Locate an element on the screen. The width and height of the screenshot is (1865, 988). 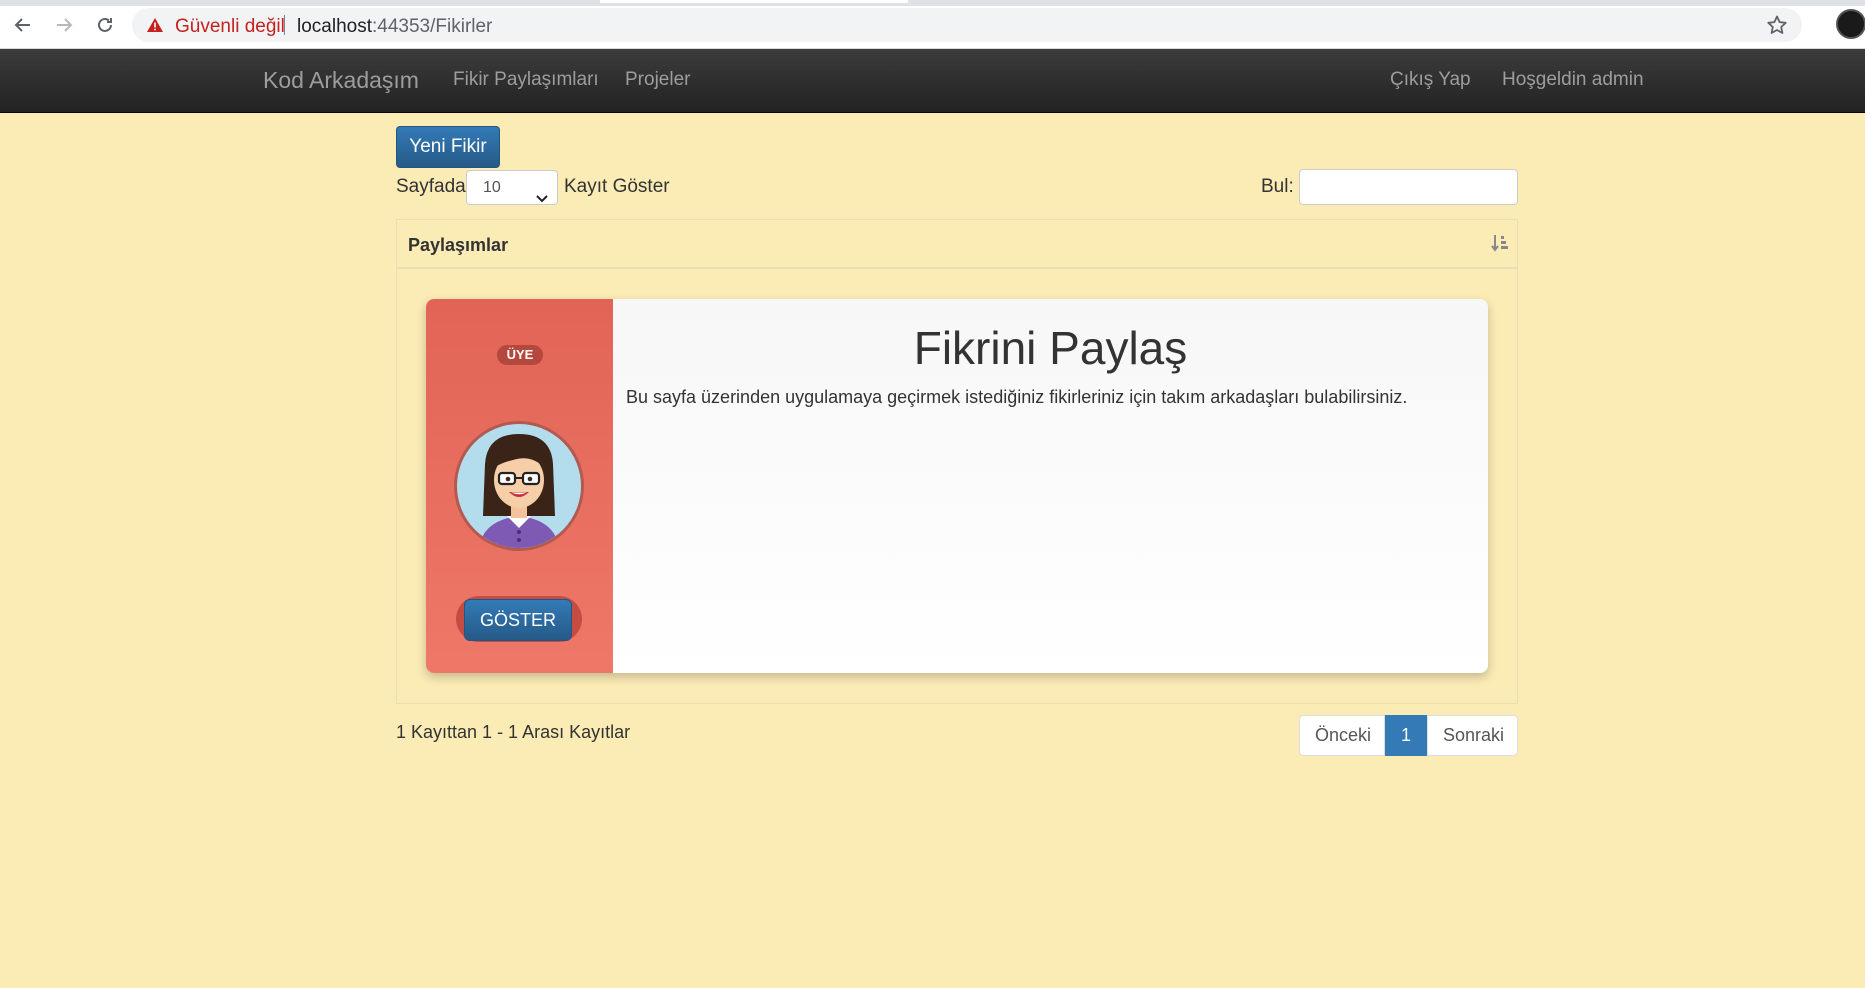
panel-header: Paylaşımlar is located at coordinates (957, 244).